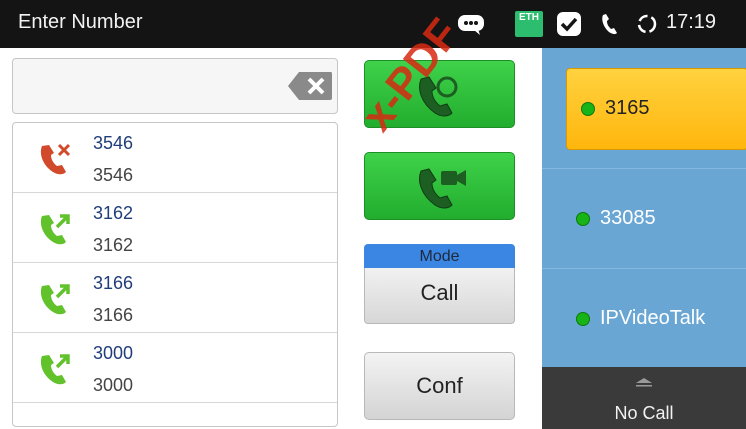 The height and width of the screenshot is (429, 746). Describe the element at coordinates (644, 398) in the screenshot. I see `call-status-bar: No Call` at that location.